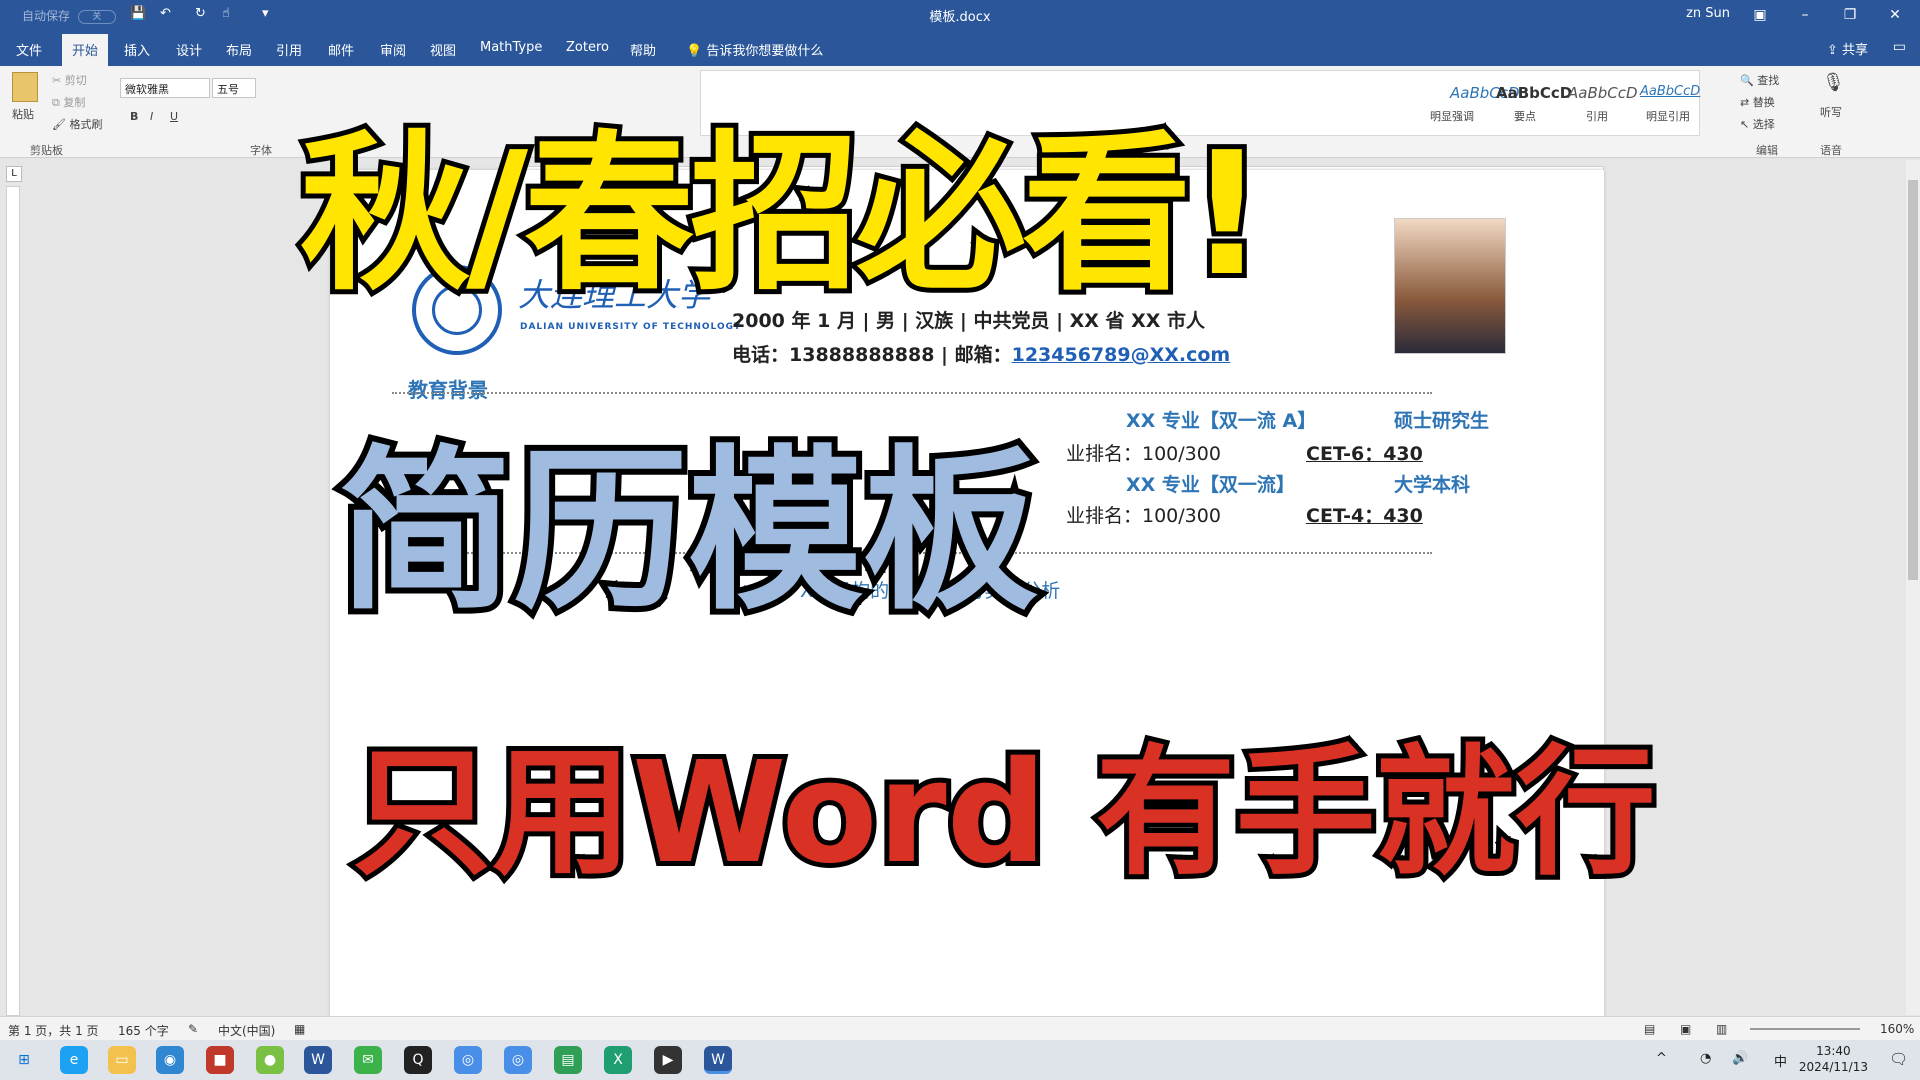 The width and height of the screenshot is (1920, 1080). Describe the element at coordinates (69, 80) in the screenshot. I see `cut-button: ✂ 剪切` at that location.